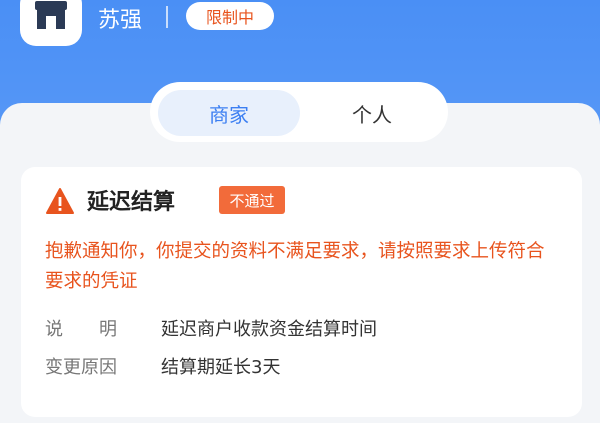 The width and height of the screenshot is (600, 423). What do you see at coordinates (167, 17) in the screenshot?
I see `header-divider` at bounding box center [167, 17].